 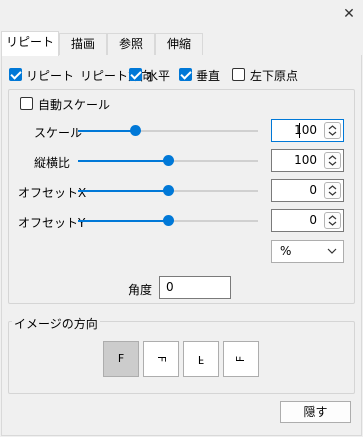 I want to click on bottom-left-origin-label: 左下原点, so click(x=274, y=76).